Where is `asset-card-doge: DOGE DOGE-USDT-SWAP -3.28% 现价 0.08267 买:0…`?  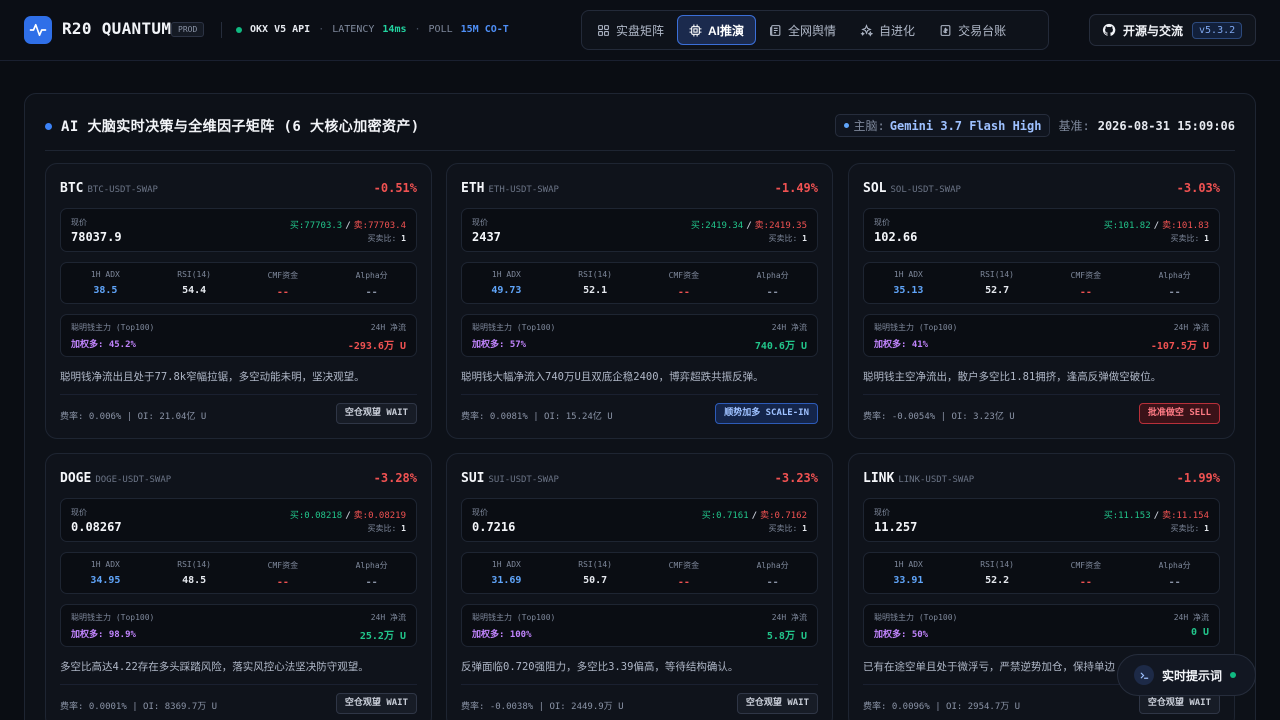
asset-card-doge: DOGE DOGE-USDT-SWAP -3.28% 现价 0.08267 买:0… is located at coordinates (238, 586).